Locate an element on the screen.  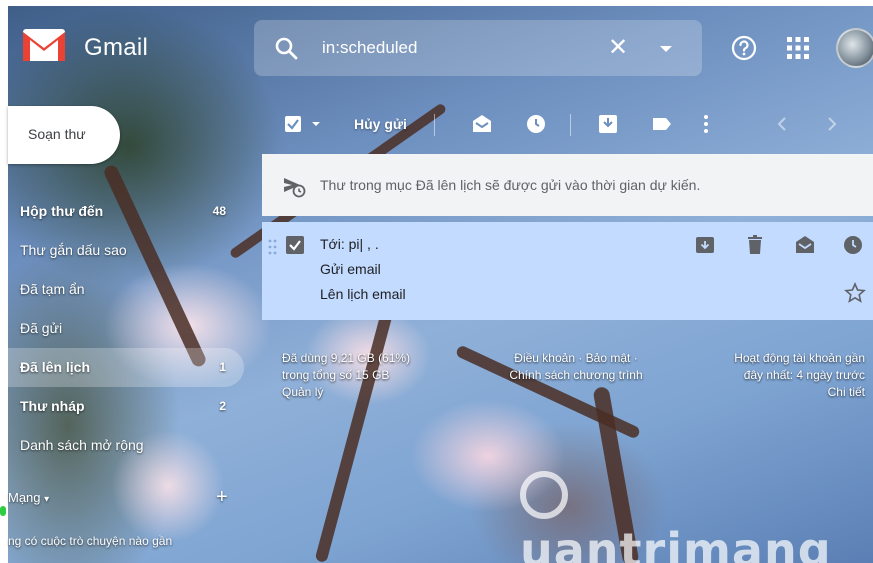
move-to-icon is located at coordinates (608, 124).